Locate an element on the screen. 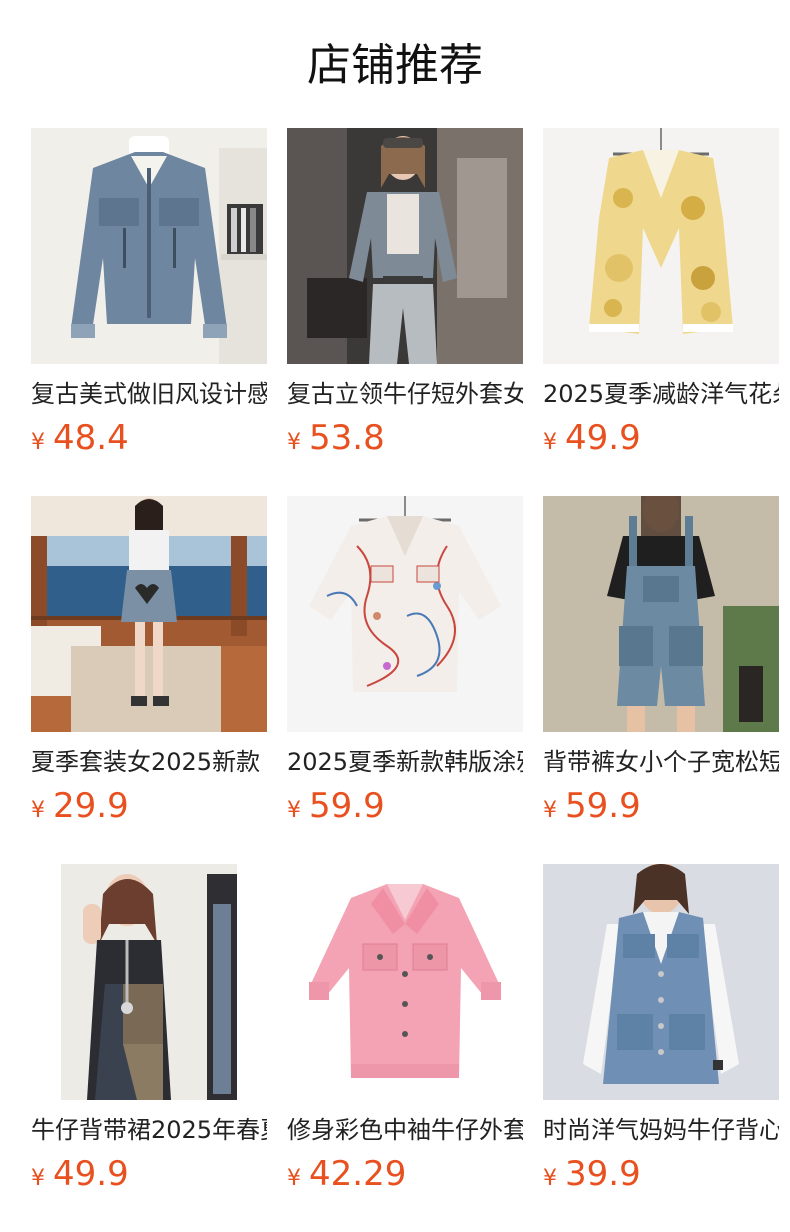  product-name: 2025夏季减龄洋气花朵马甲 is located at coordinates (661, 394).